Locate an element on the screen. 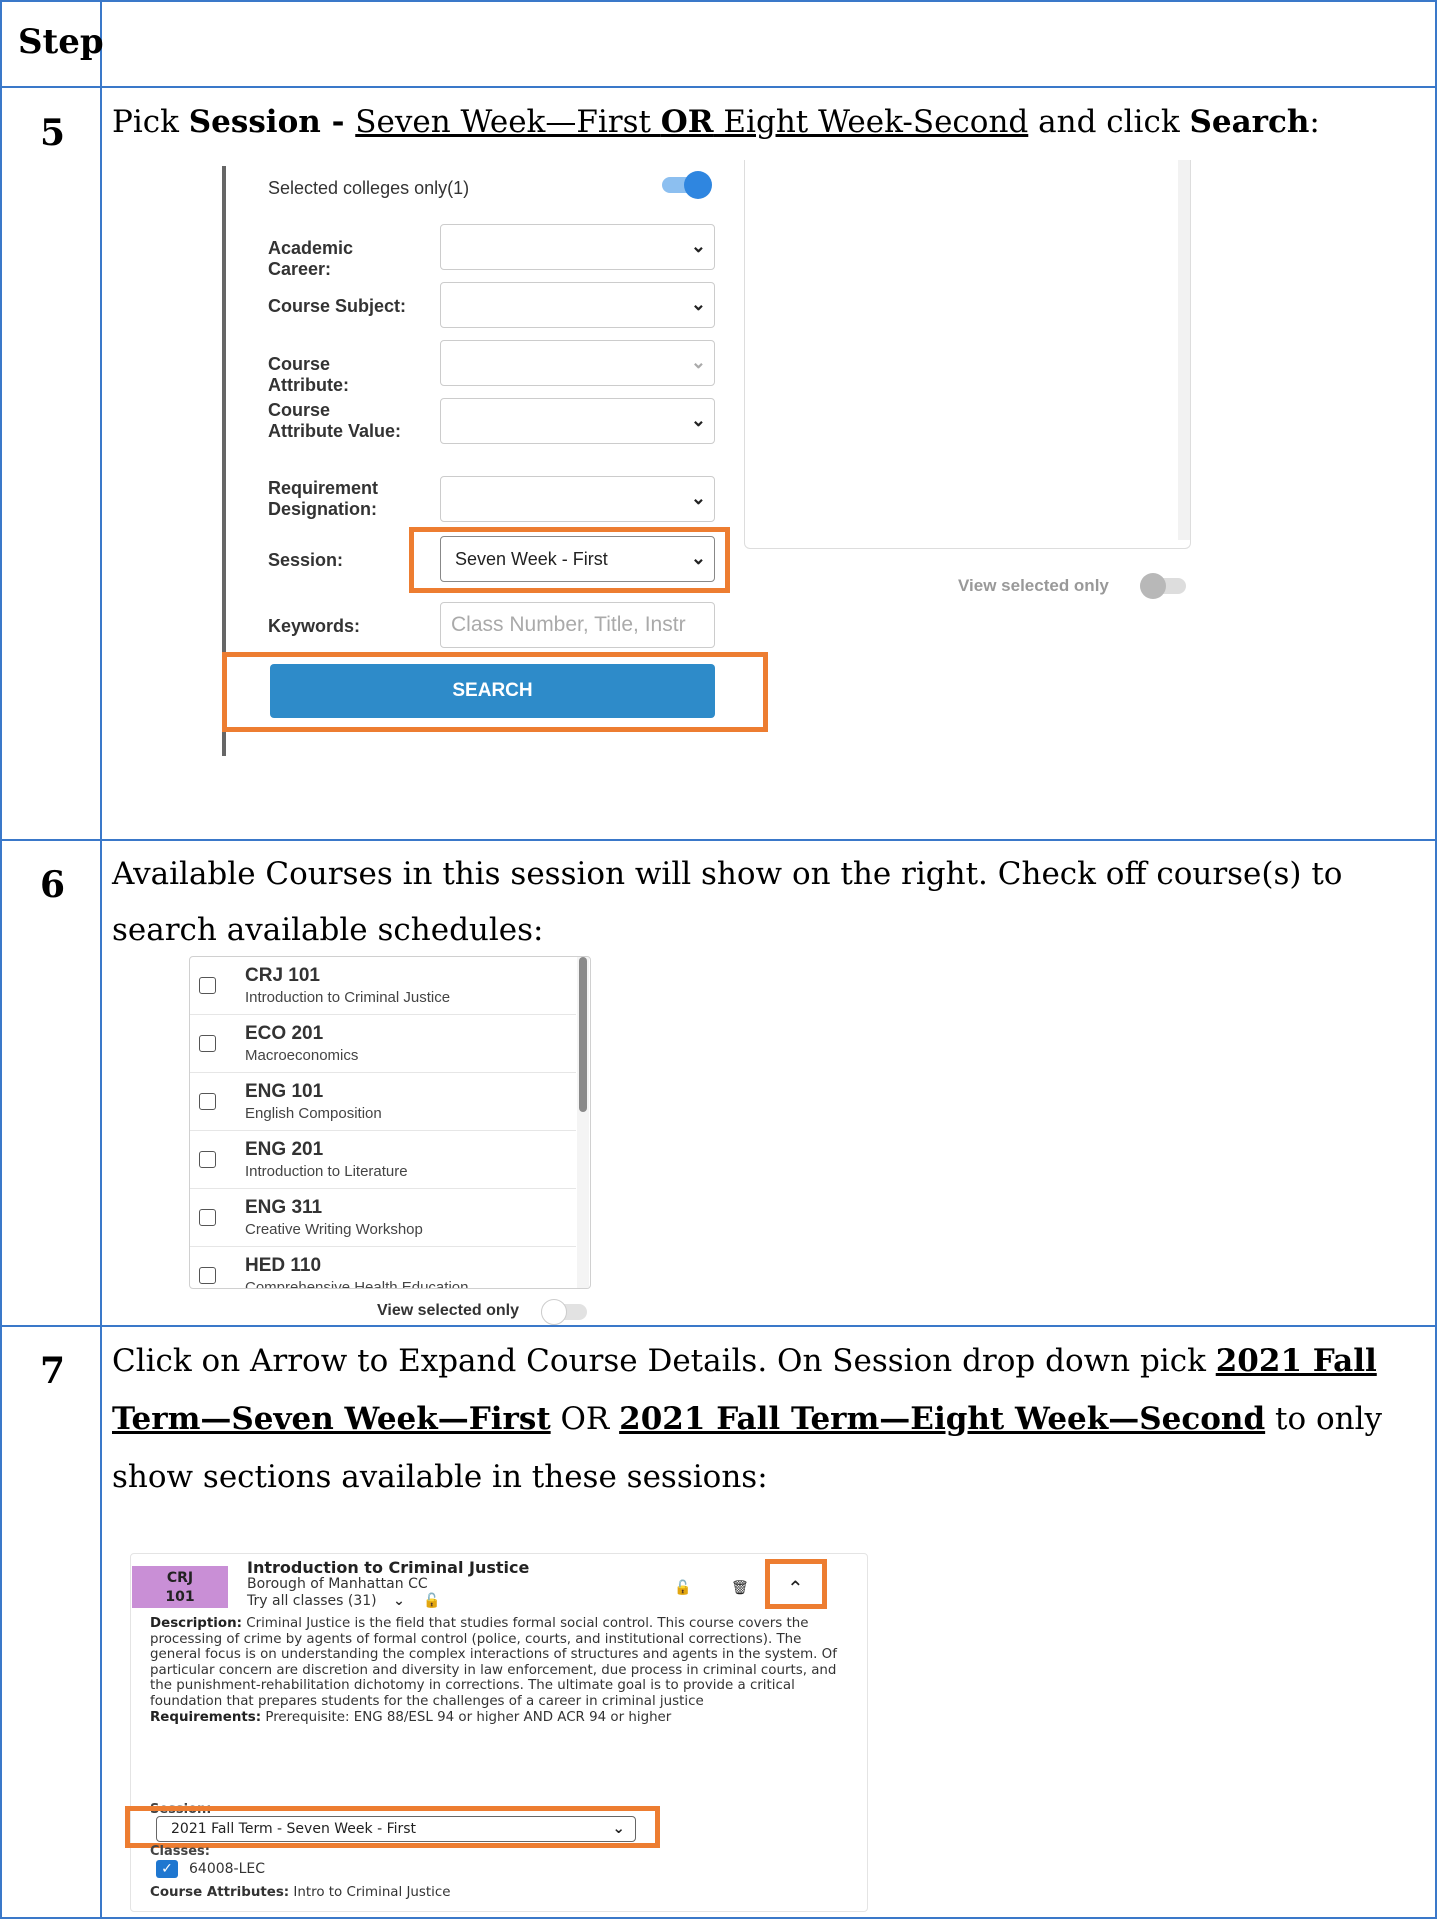  selected-colleges-toggle is located at coordinates (687, 185).